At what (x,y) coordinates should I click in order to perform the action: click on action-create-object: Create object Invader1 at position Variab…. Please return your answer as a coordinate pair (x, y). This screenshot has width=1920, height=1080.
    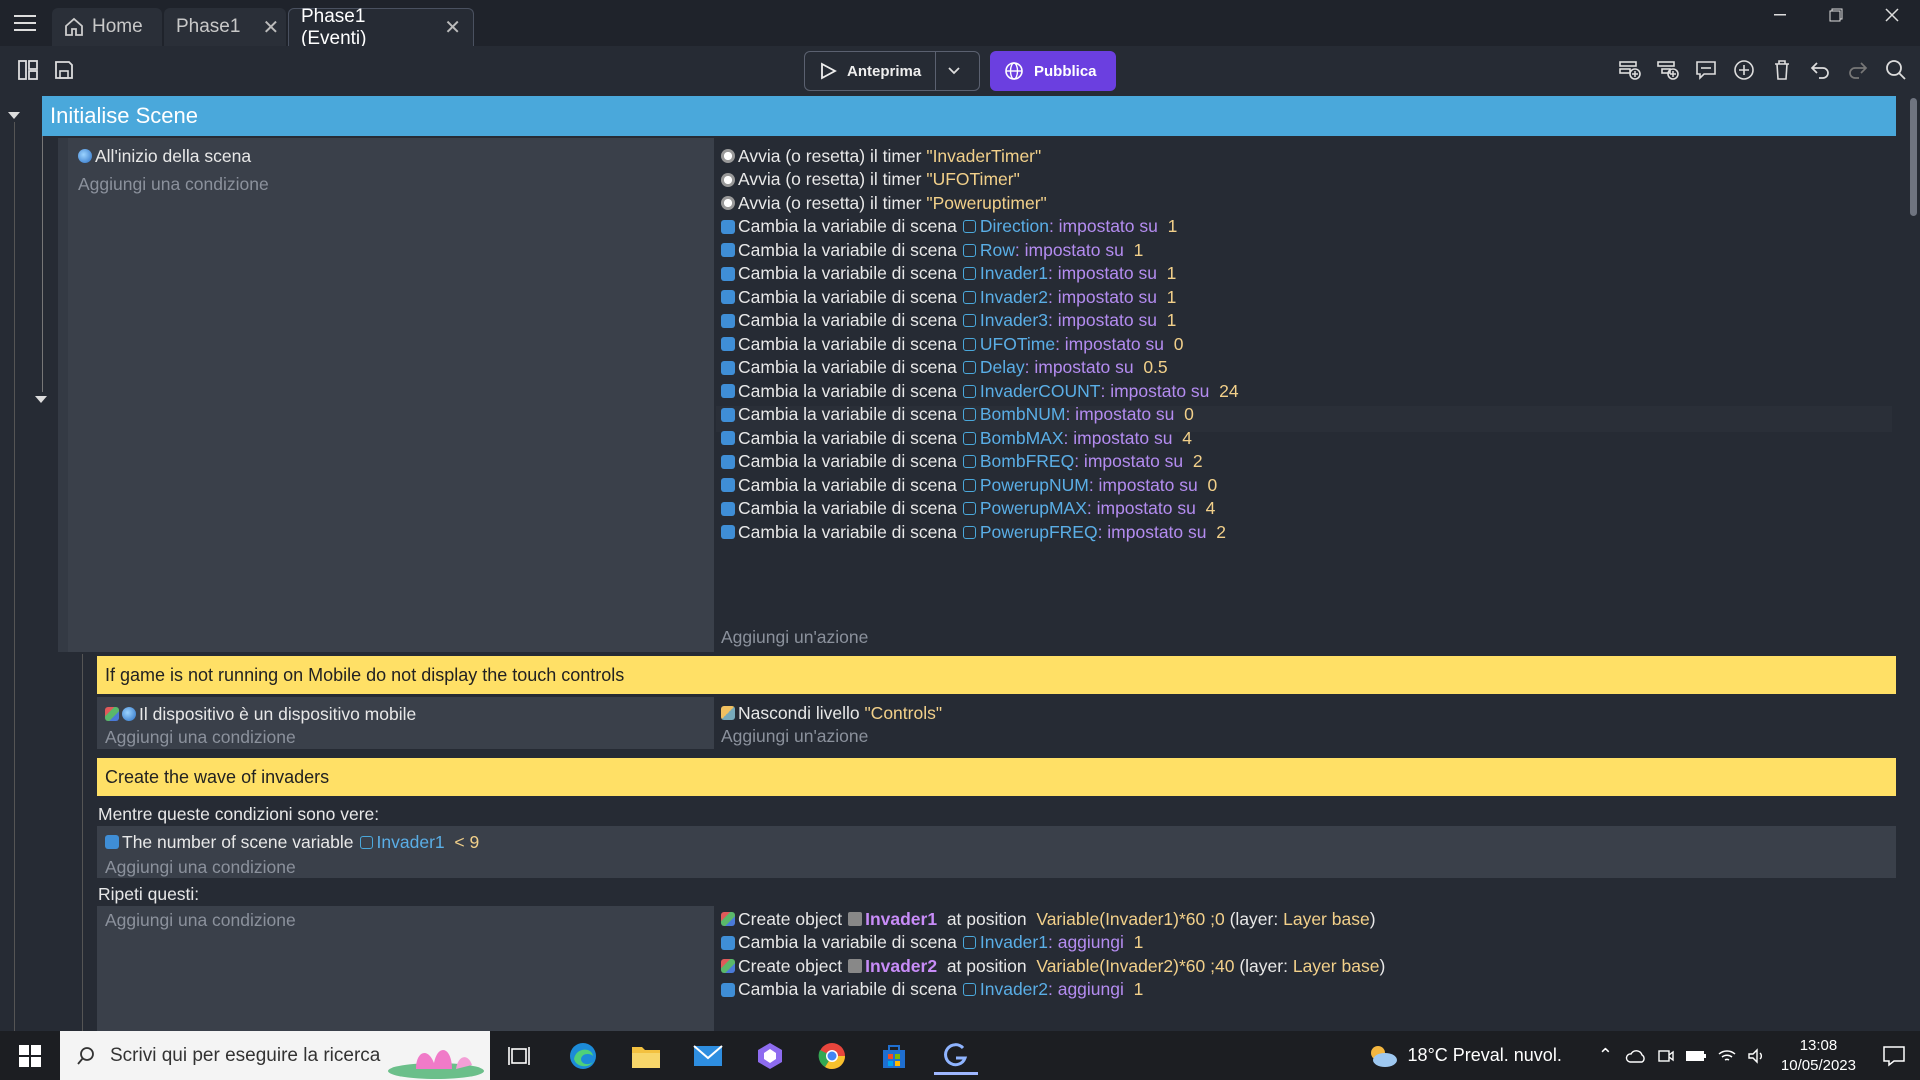
    Looking at the image, I should click on (1048, 919).